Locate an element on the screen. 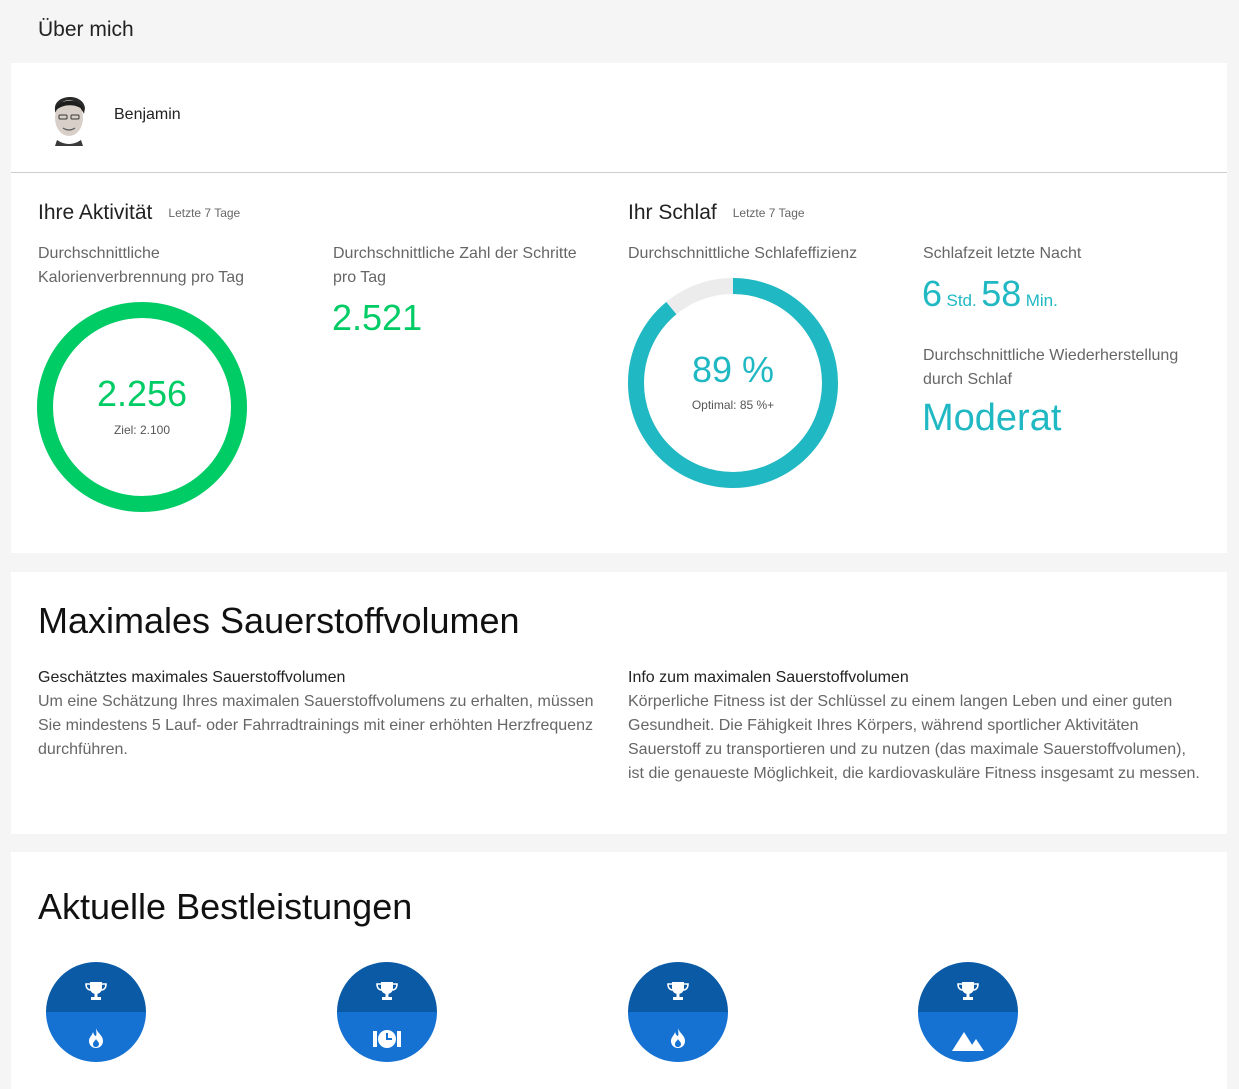  activity-title: Ihre Aktivität is located at coordinates (95, 212).